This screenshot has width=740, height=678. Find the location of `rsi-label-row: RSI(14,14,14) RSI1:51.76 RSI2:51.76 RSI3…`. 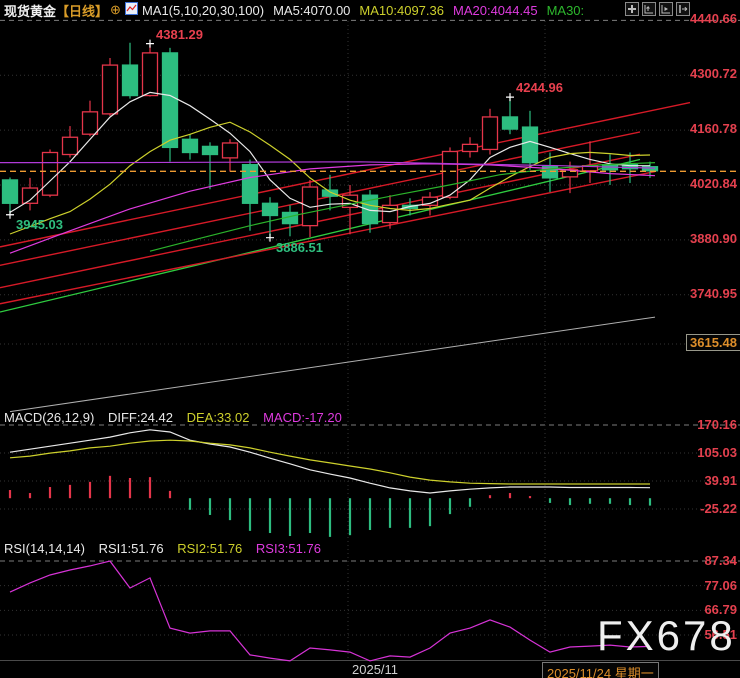

rsi-label-row: RSI(14,14,14) RSI1:51.76 RSI2:51.76 RSI3… is located at coordinates (167, 548).